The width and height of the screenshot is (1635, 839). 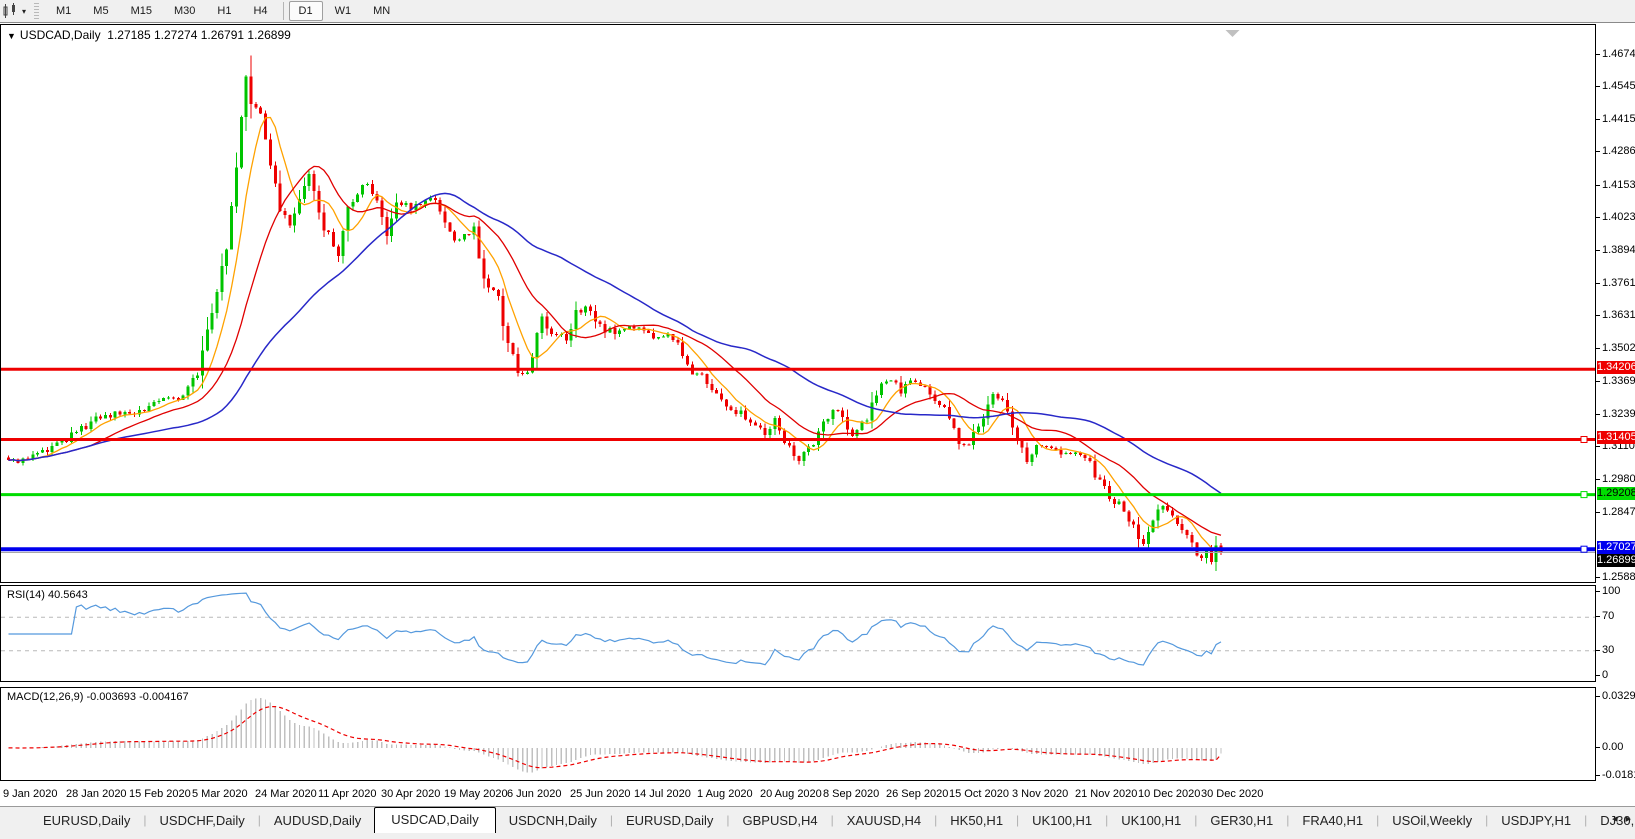 What do you see at coordinates (11, 36) in the screenshot?
I see `chart-dropdown-icon: ▼` at bounding box center [11, 36].